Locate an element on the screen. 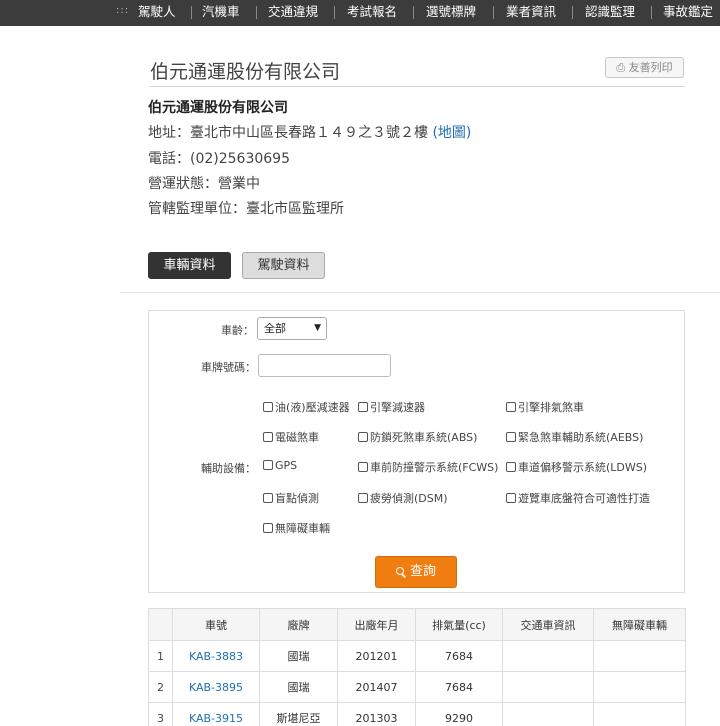 The image size is (720, 726). menu-dots-icon: ::: is located at coordinates (122, 10).